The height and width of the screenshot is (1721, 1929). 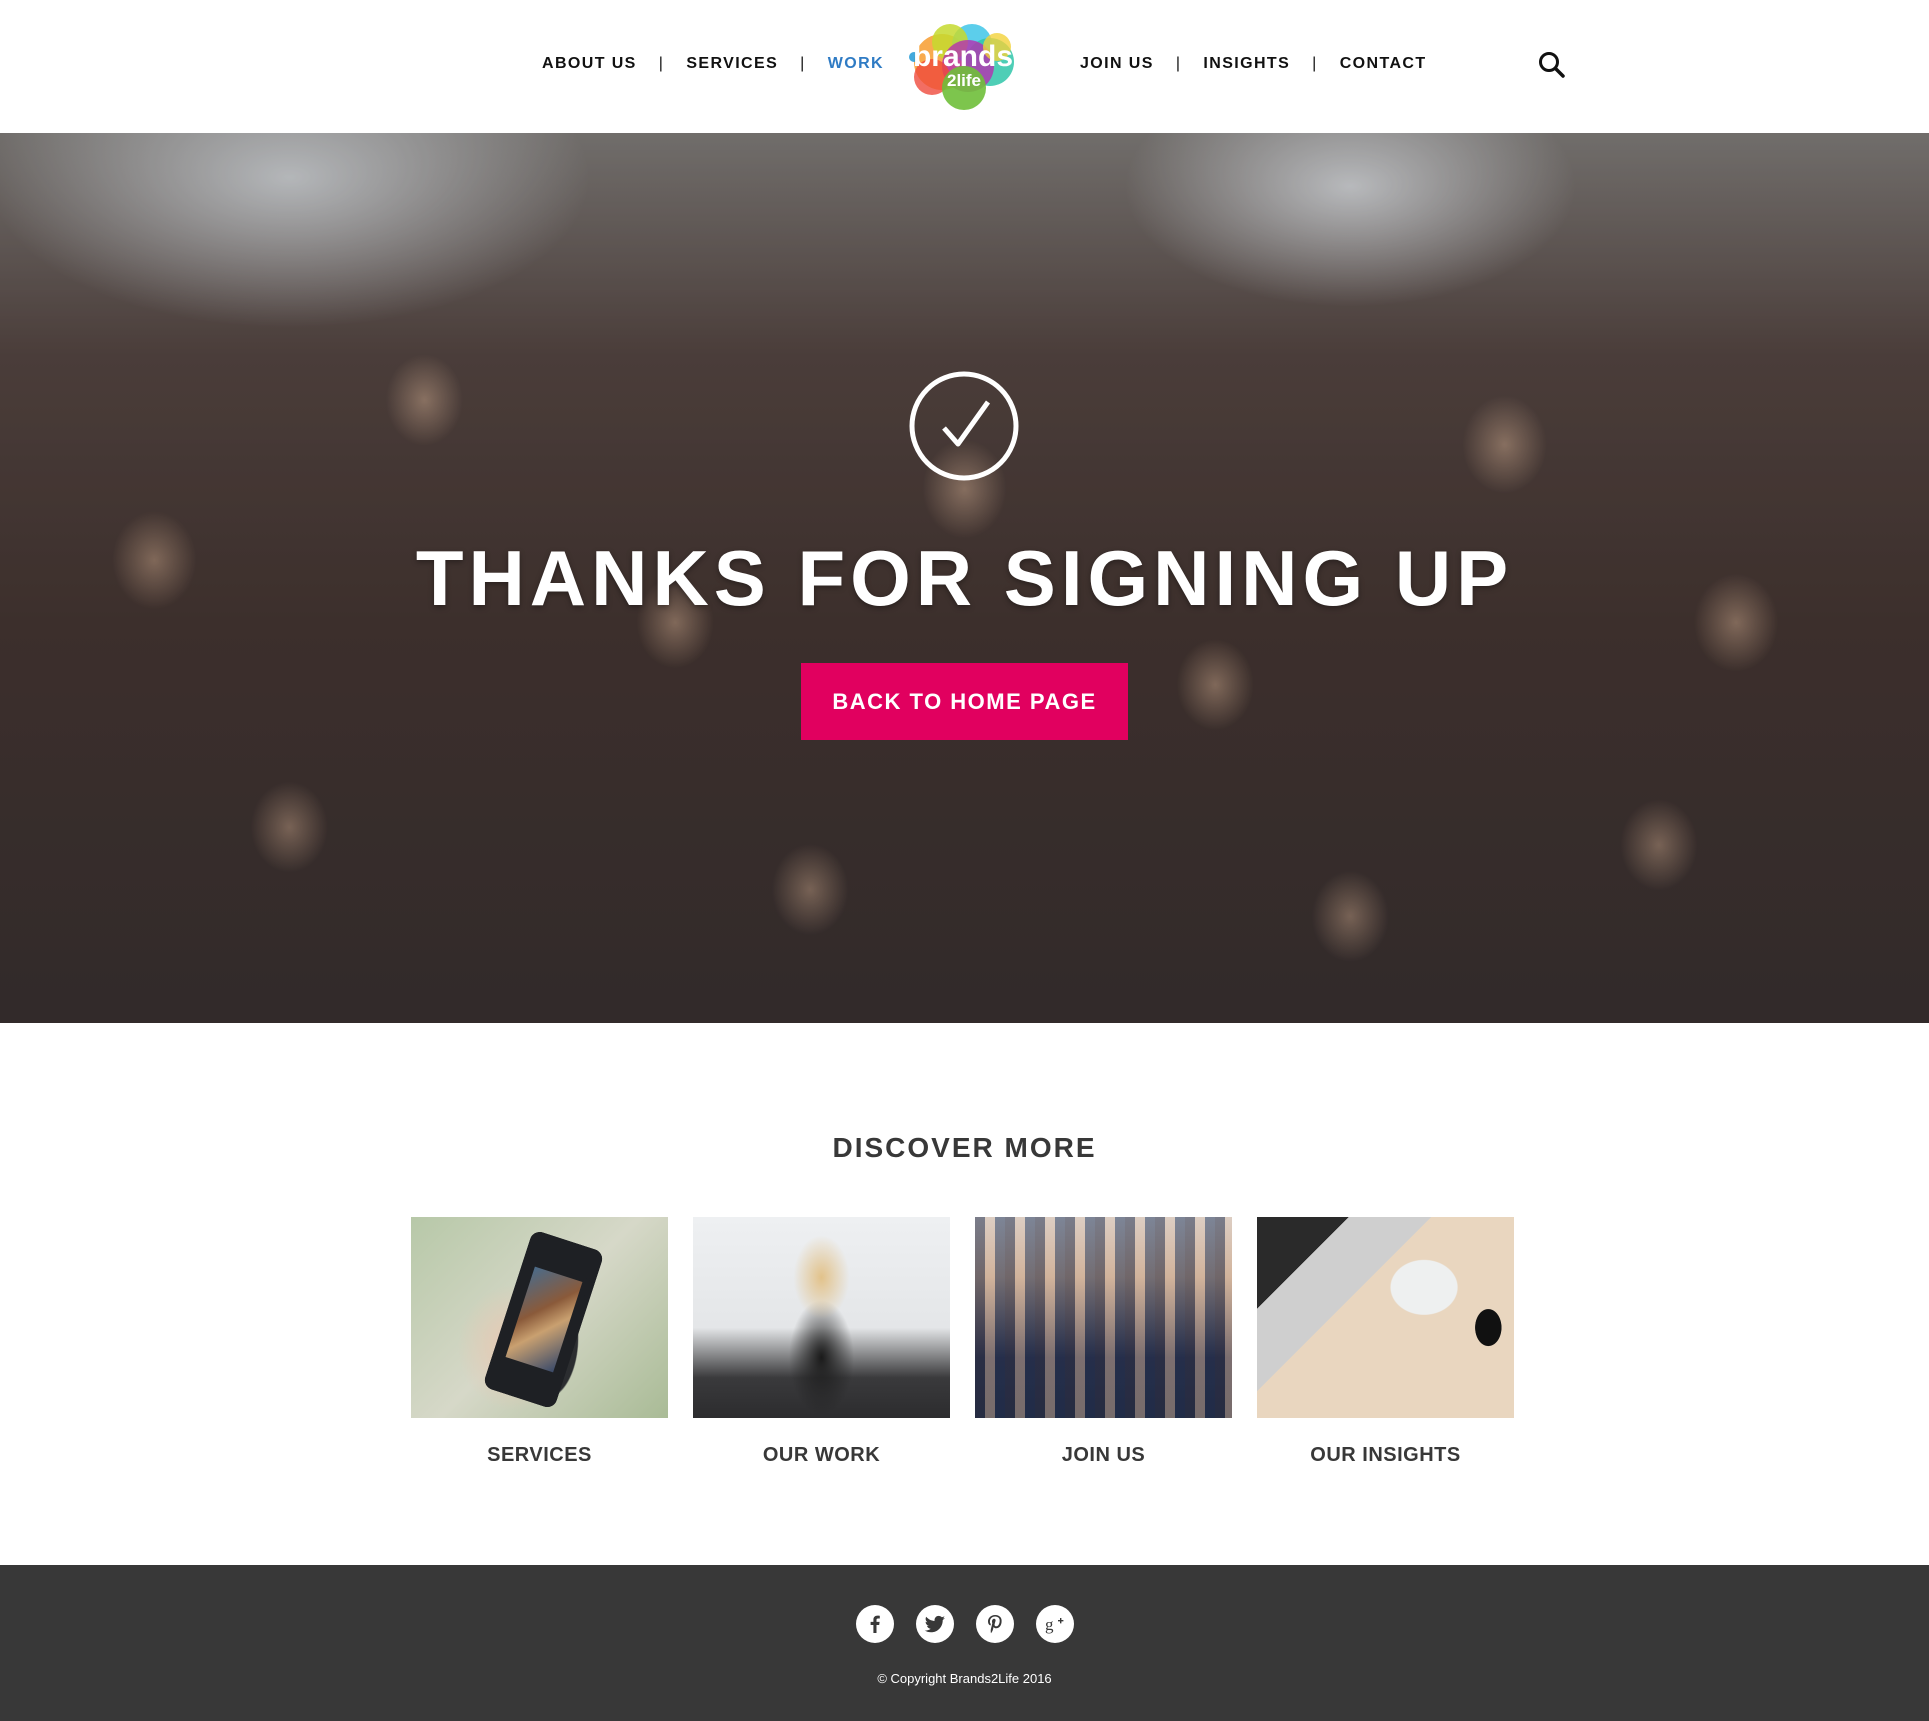 What do you see at coordinates (1103, 1455) in the screenshot?
I see `card-label: JOIN US` at bounding box center [1103, 1455].